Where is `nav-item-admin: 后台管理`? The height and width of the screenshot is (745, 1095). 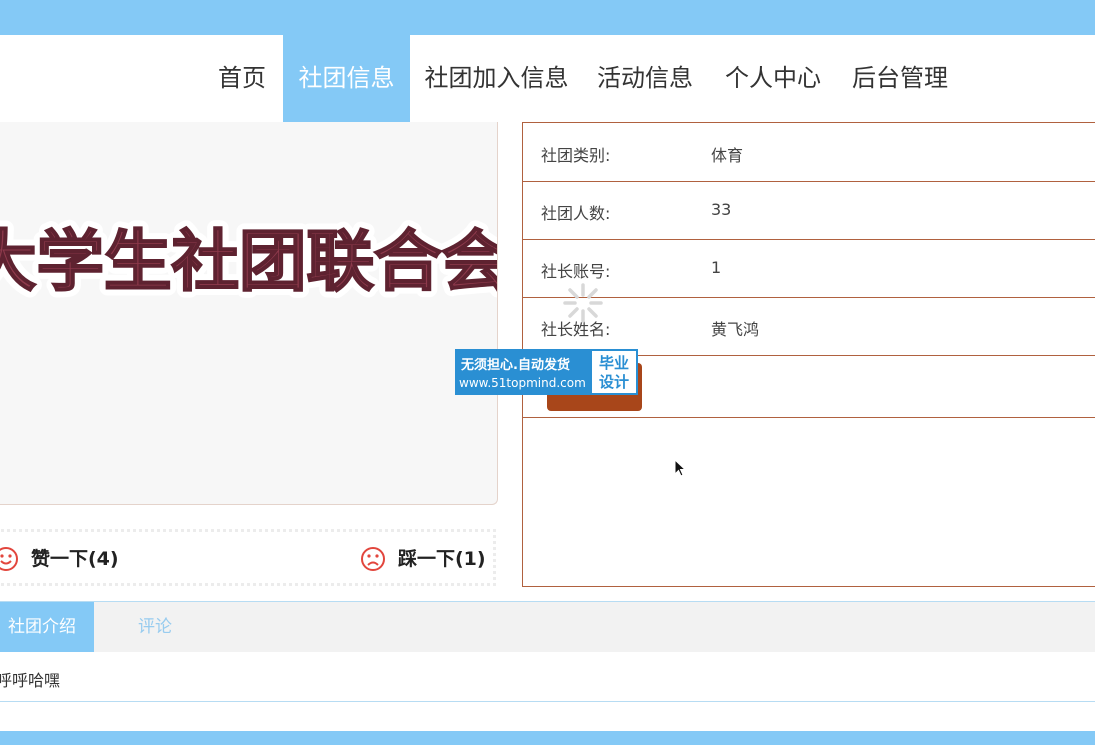 nav-item-admin: 后台管理 is located at coordinates (900, 78).